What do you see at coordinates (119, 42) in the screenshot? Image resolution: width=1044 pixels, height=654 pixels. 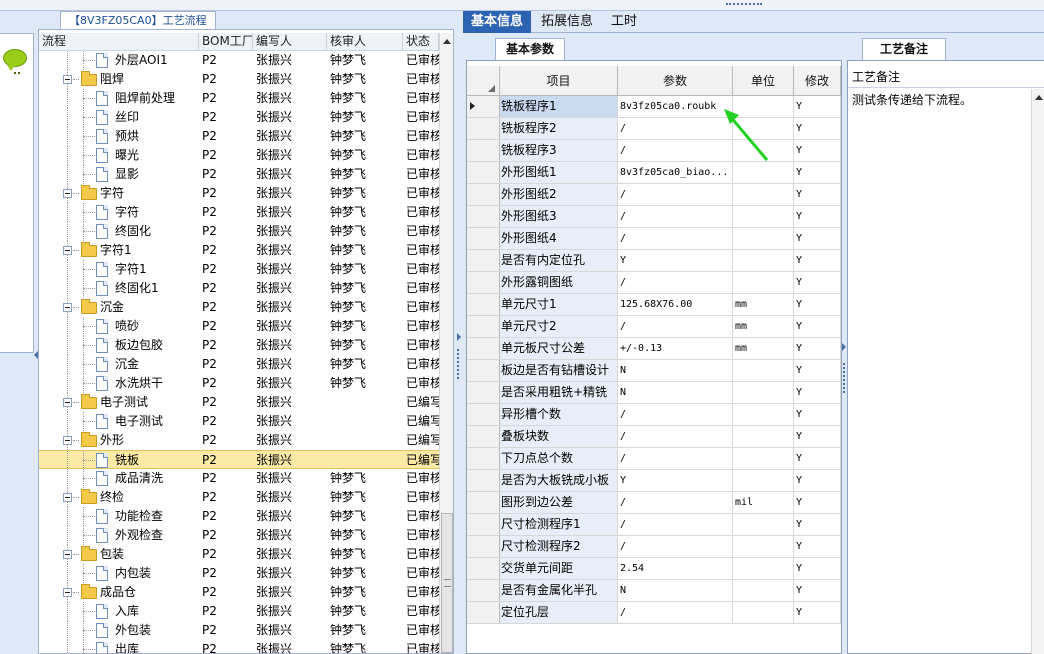 I see `tree-col-flow: 流程` at bounding box center [119, 42].